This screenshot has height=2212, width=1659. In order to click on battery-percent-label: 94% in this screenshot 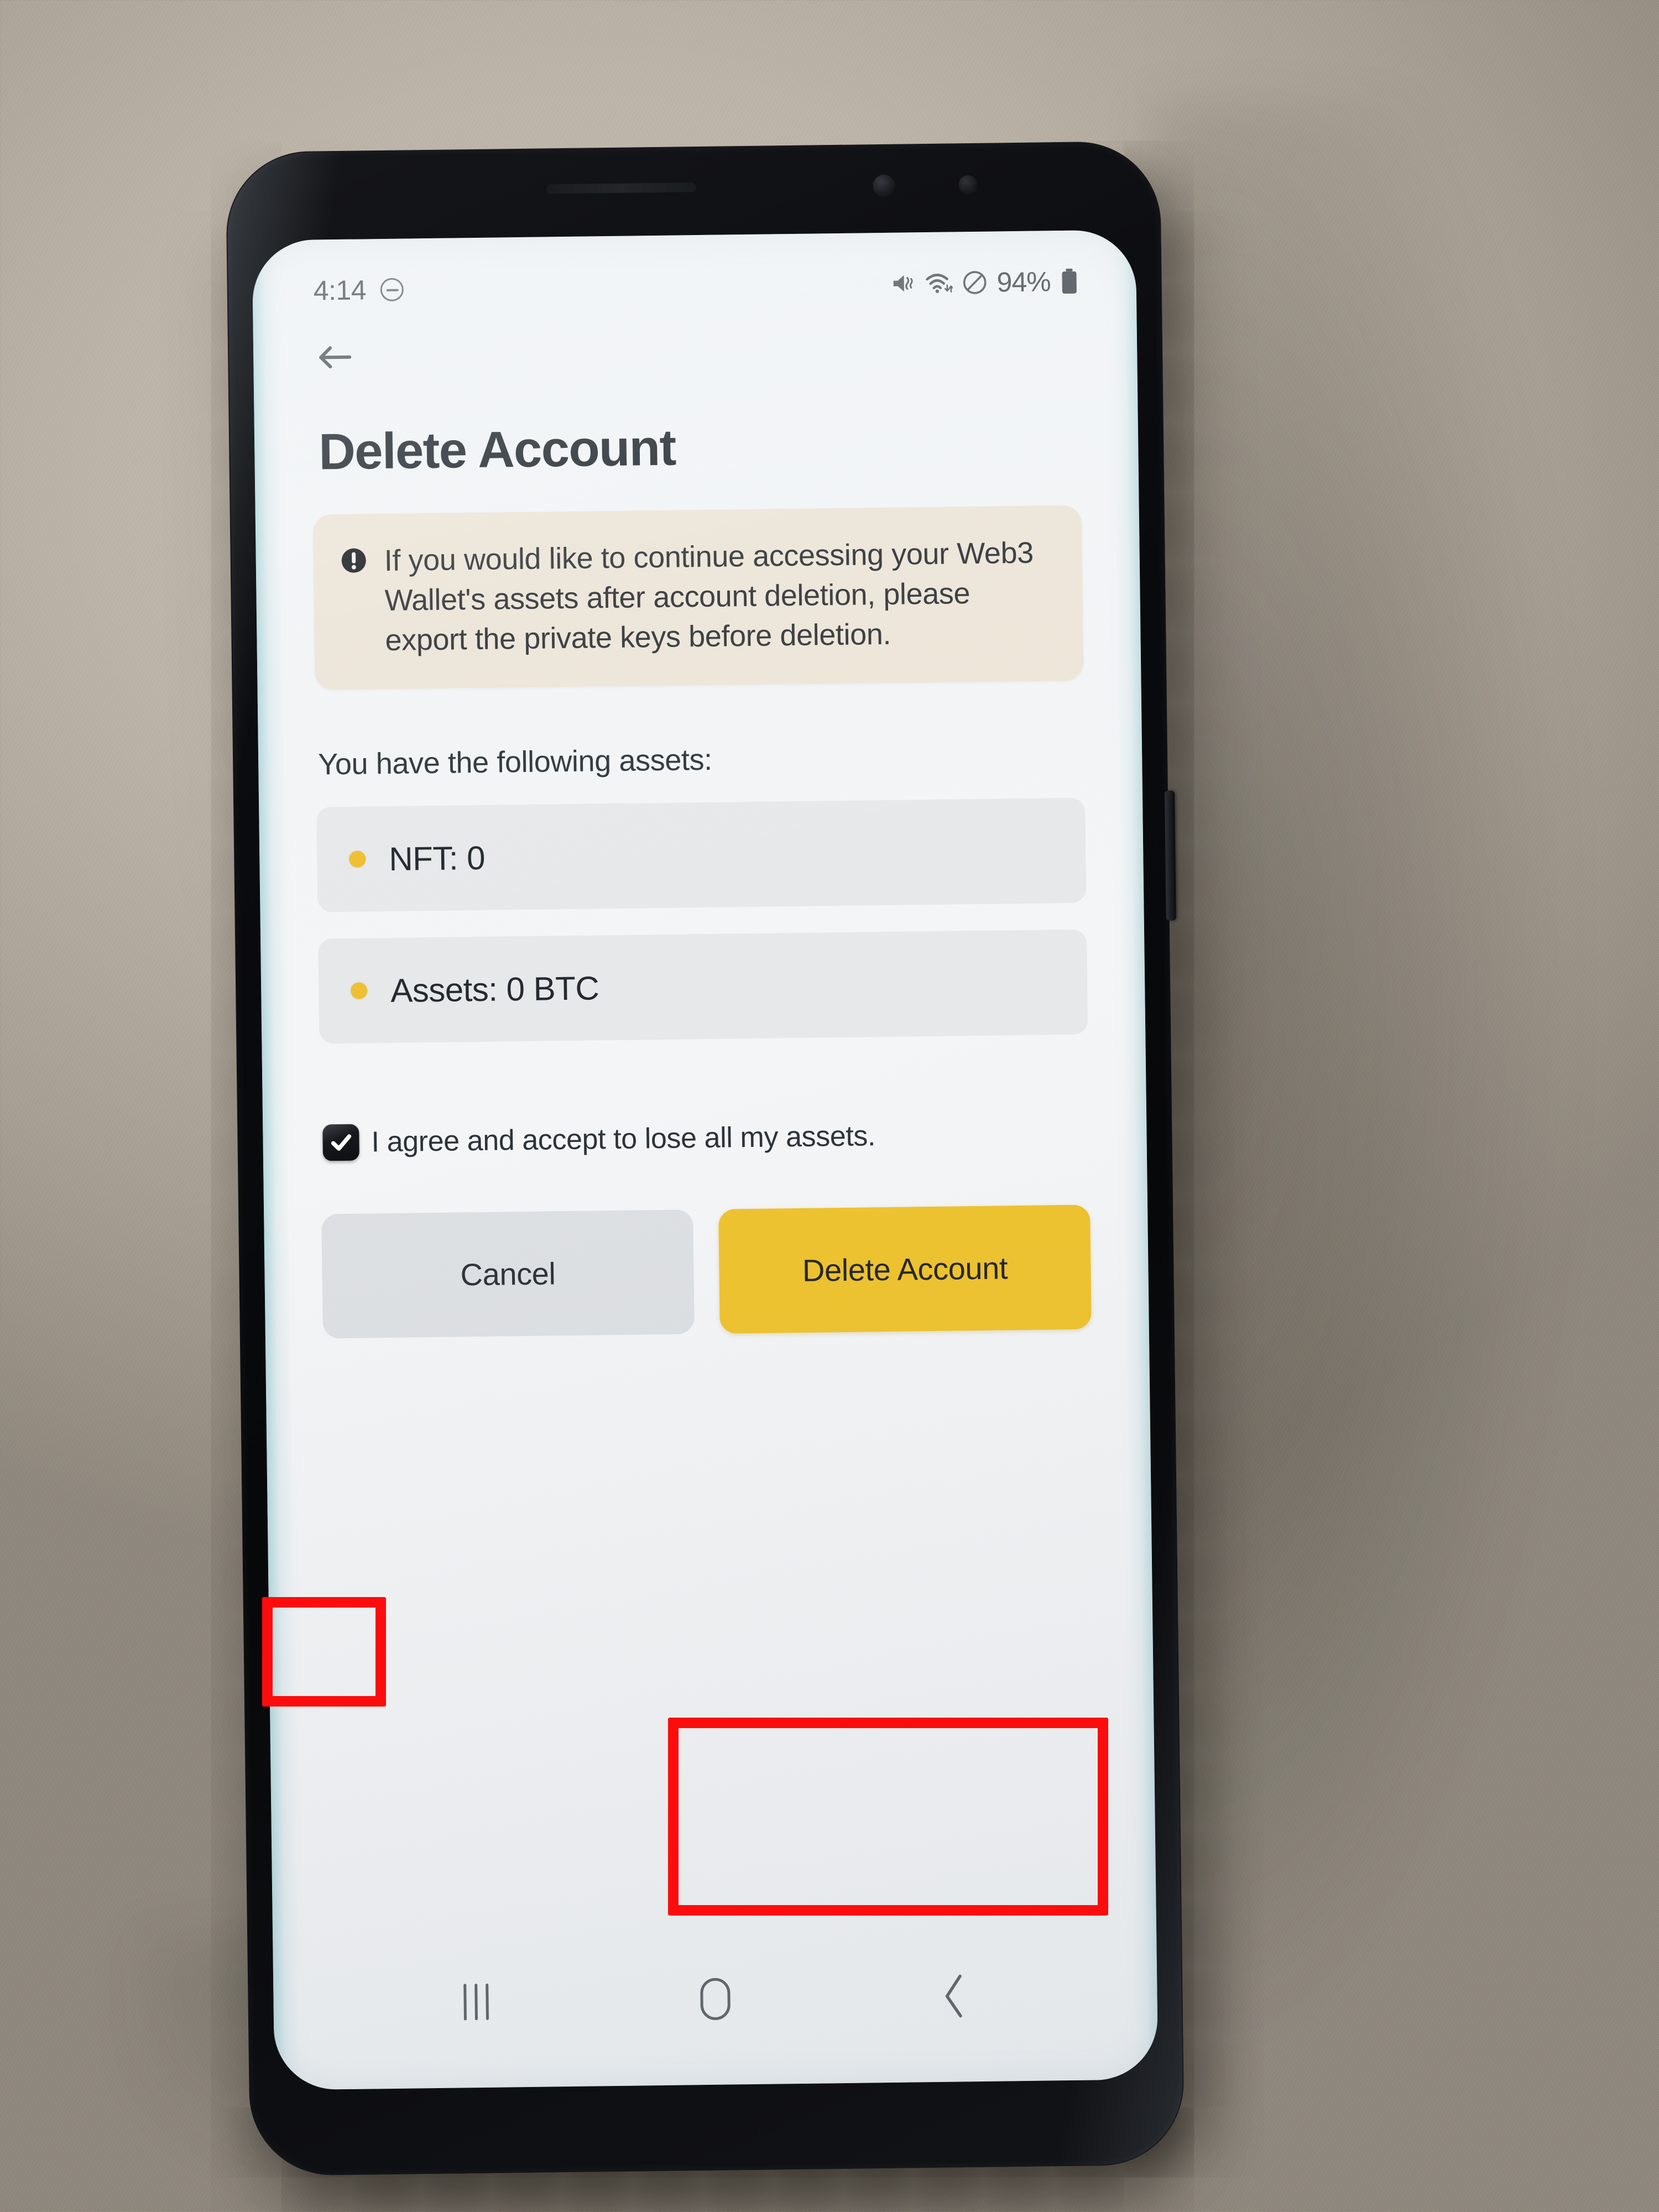, I will do `click(1024, 282)`.